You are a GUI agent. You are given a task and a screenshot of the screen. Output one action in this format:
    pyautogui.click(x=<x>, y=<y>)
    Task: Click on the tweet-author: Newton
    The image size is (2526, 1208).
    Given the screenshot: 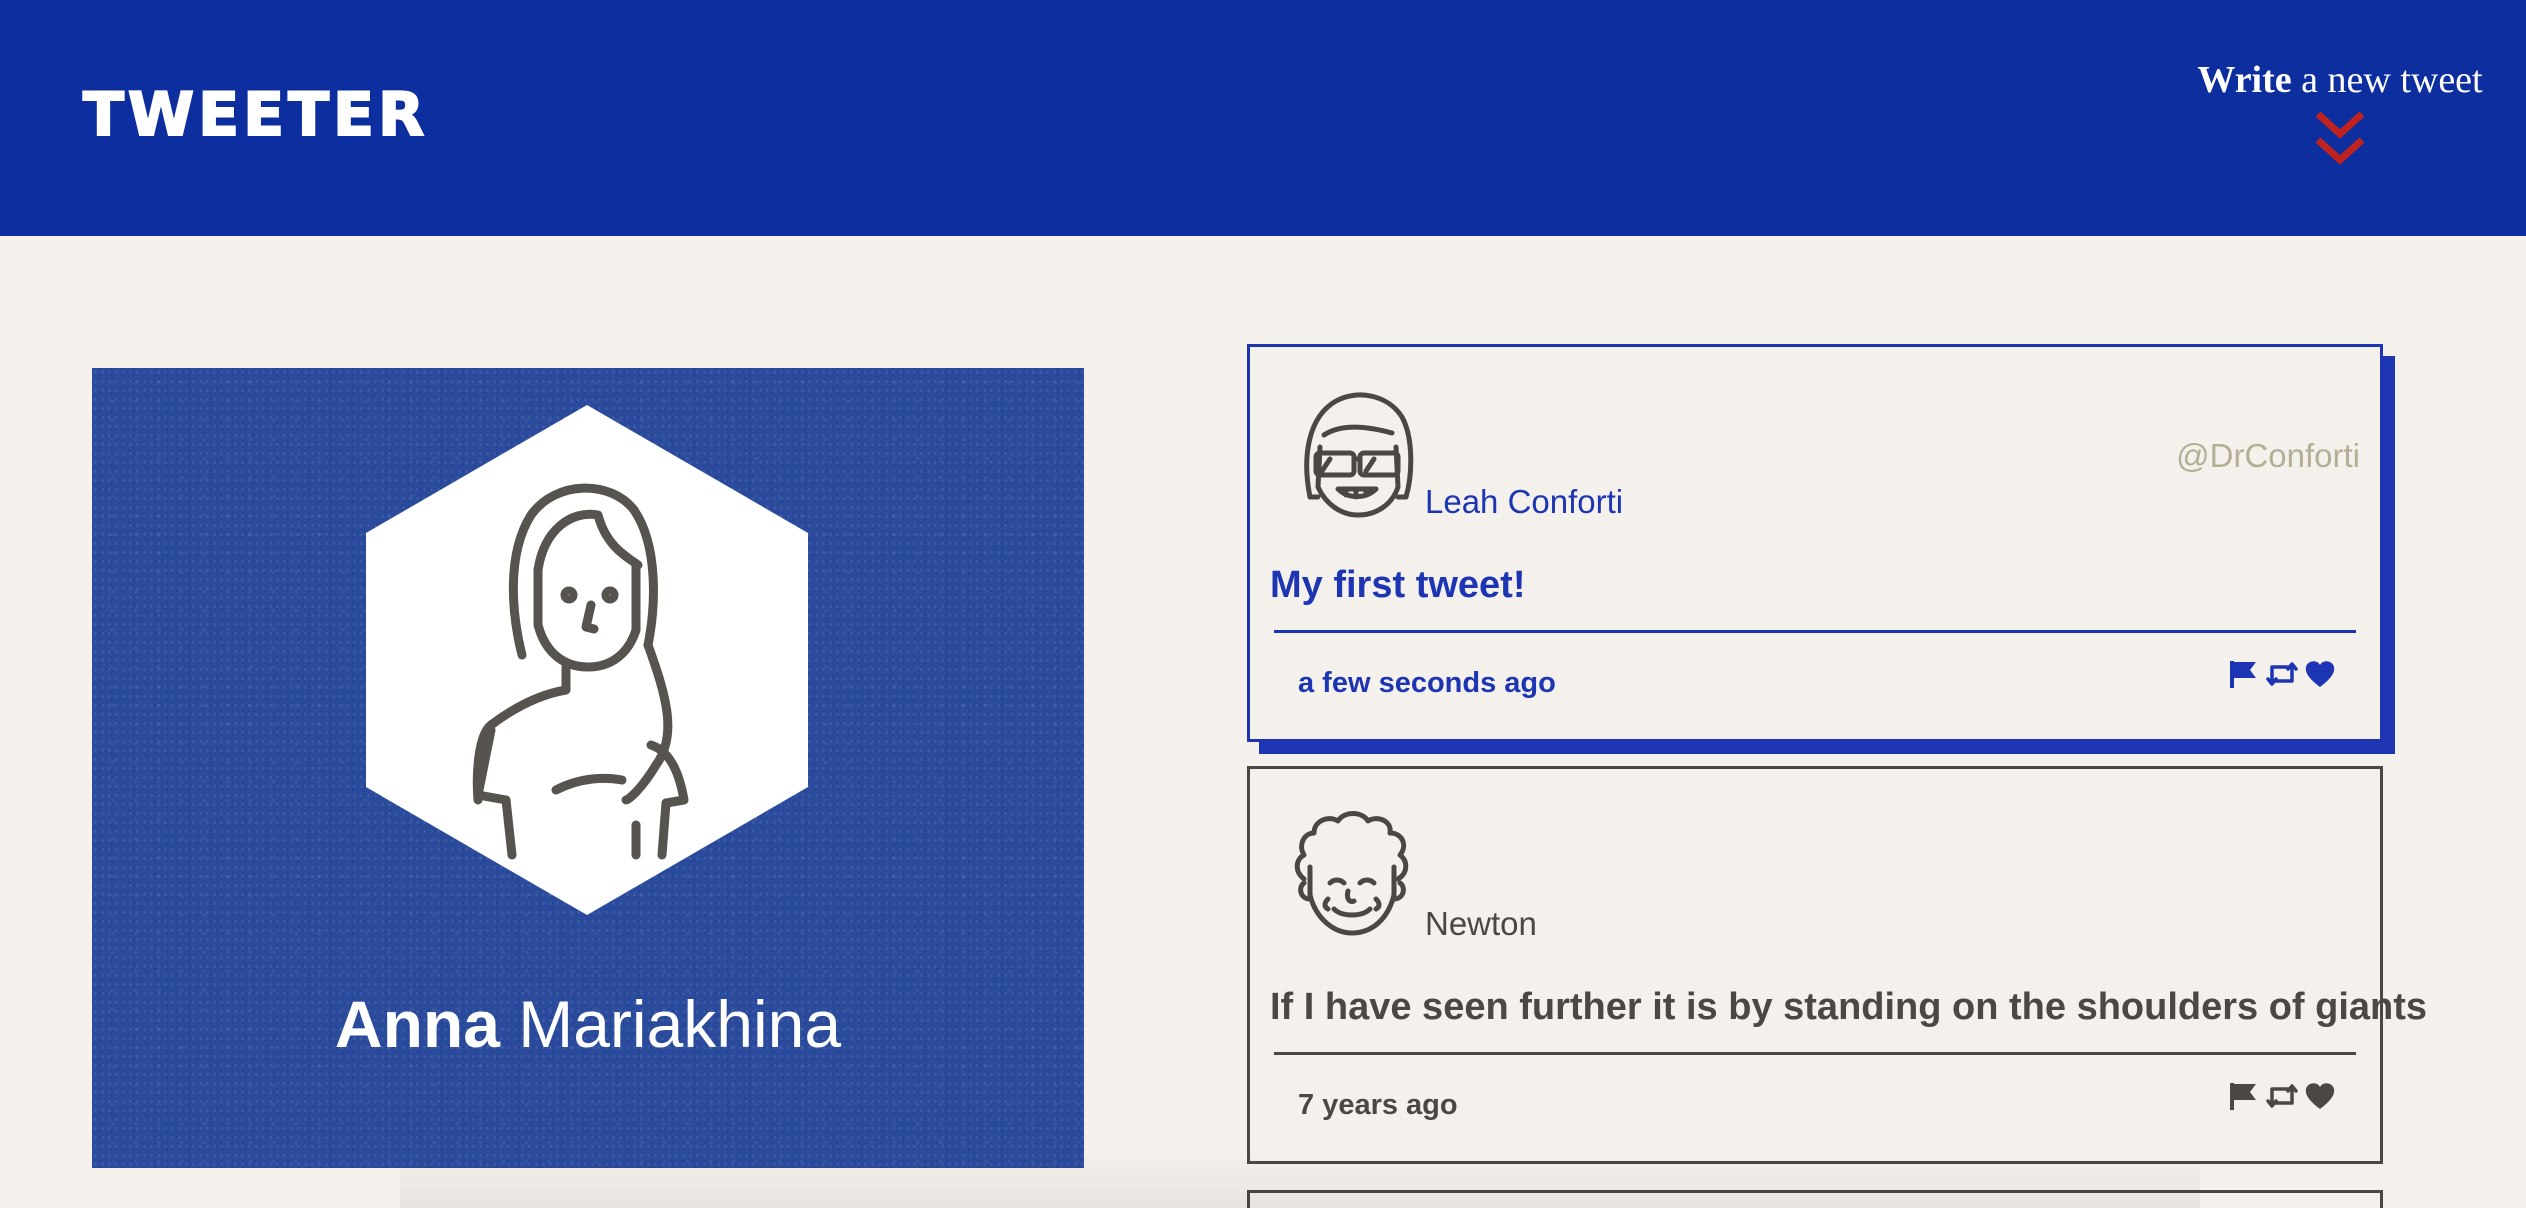 What is the action you would take?
    pyautogui.click(x=1481, y=923)
    